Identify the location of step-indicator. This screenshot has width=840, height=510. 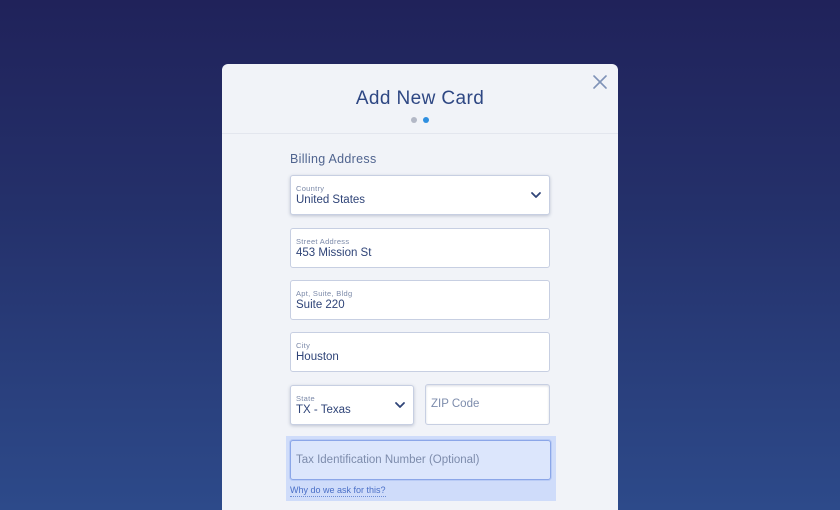
(420, 120).